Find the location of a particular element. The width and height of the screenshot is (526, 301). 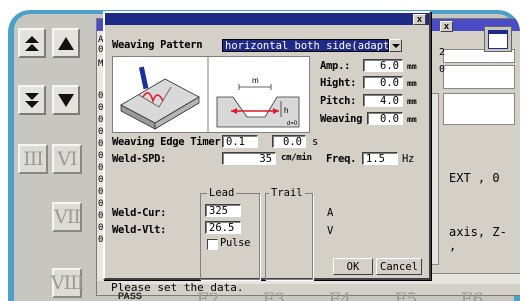

pitch-label: Pitch: is located at coordinates (338, 101).